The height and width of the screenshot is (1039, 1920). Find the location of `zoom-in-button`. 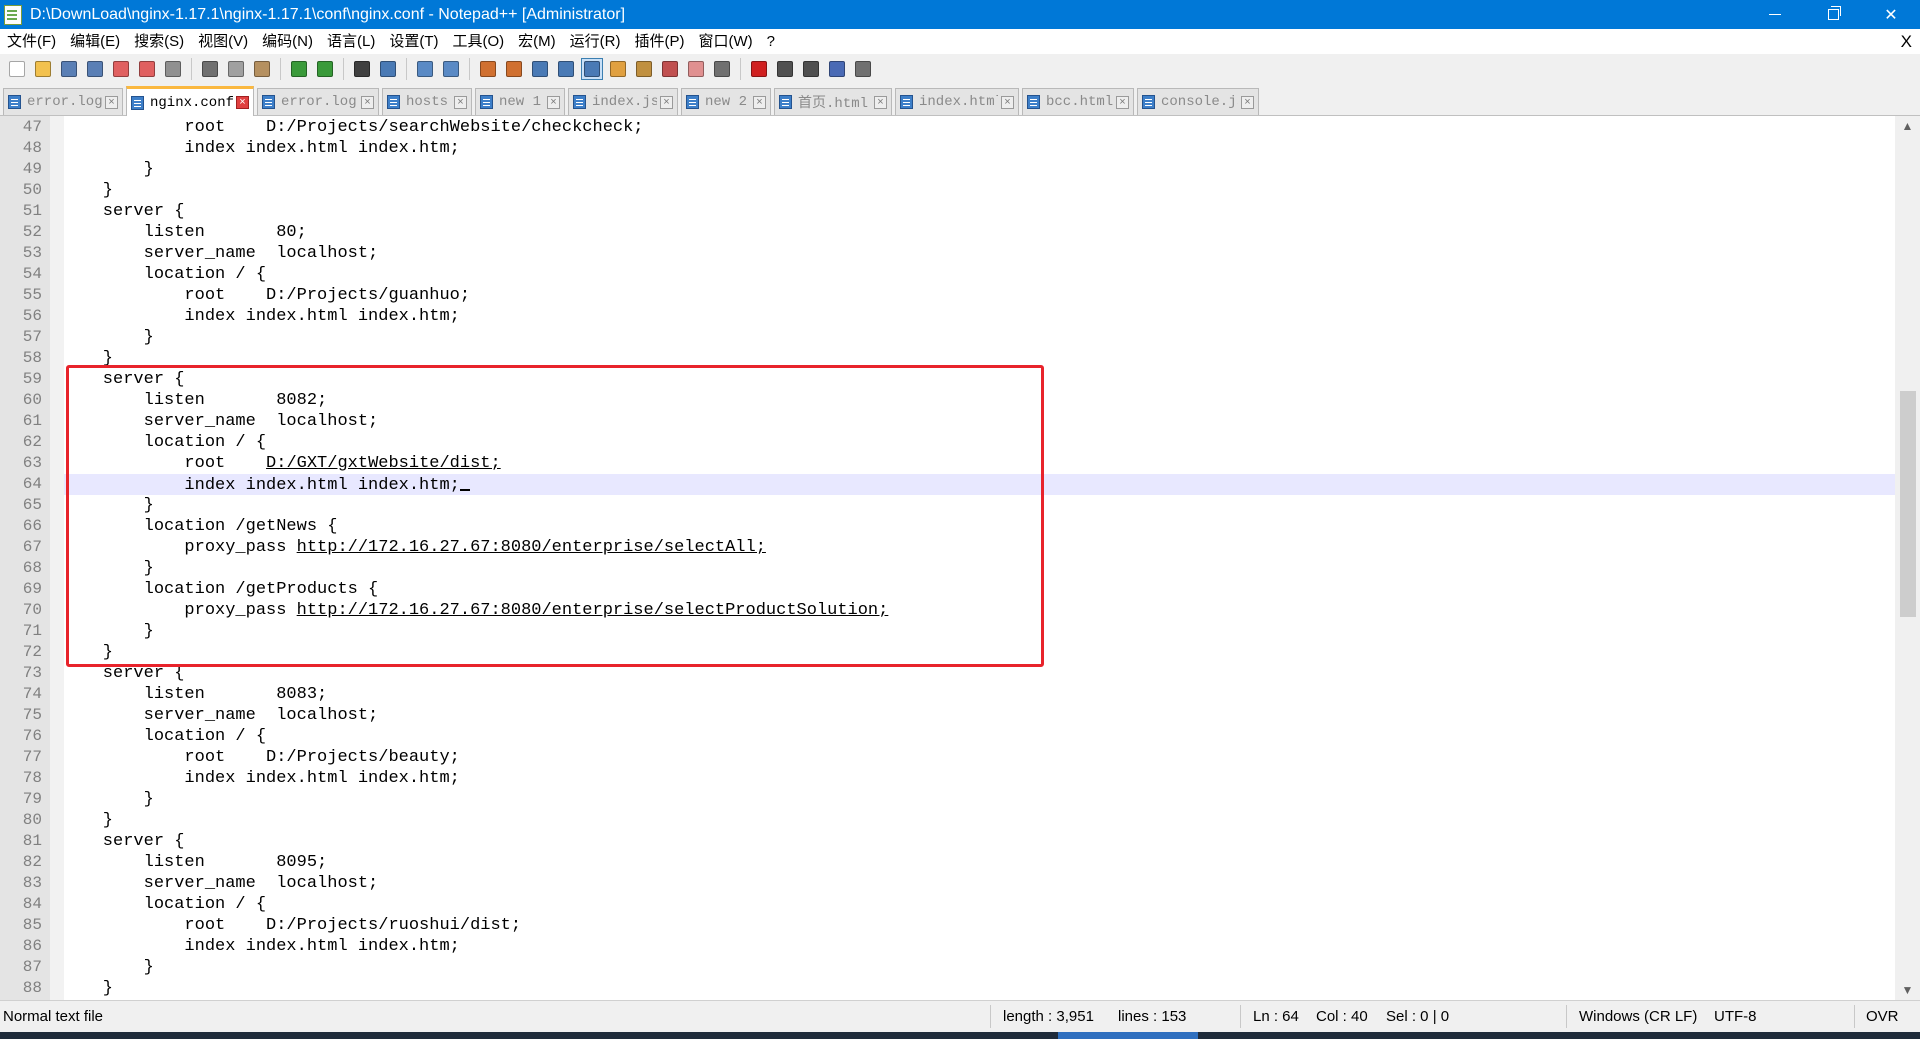

zoom-in-button is located at coordinates (425, 69).